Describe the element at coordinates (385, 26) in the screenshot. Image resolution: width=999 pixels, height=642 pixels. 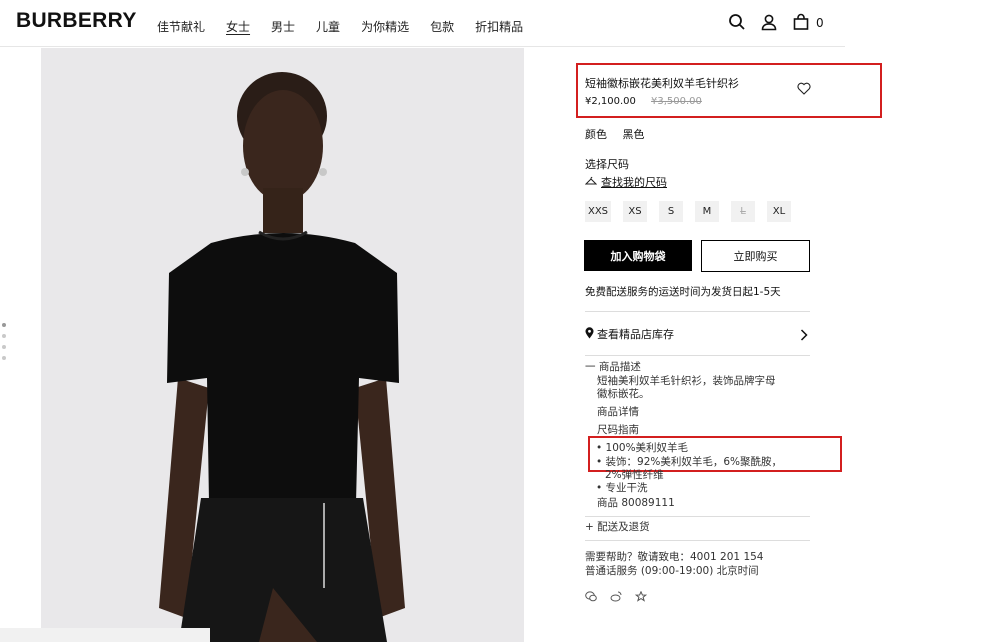
I see `nav-item-for-you: 为你精选` at that location.